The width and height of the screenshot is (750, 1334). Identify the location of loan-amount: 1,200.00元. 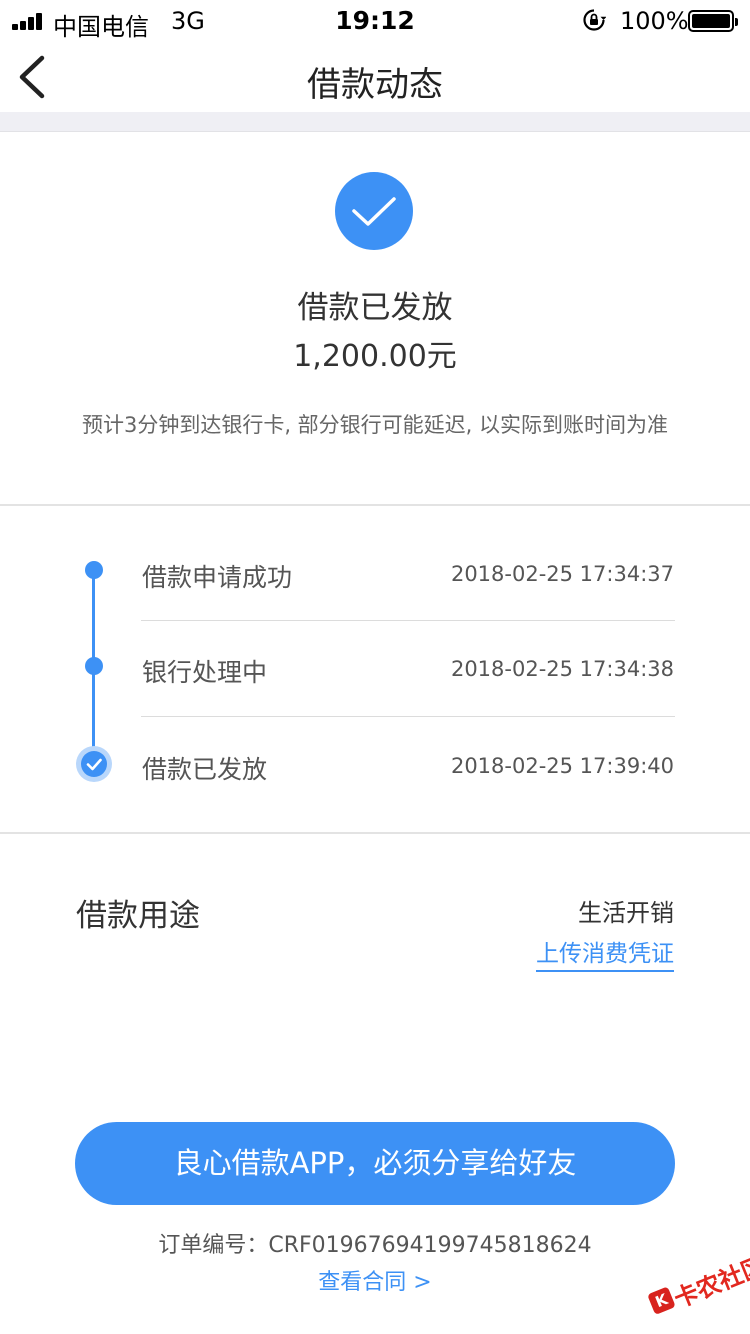
(375, 356).